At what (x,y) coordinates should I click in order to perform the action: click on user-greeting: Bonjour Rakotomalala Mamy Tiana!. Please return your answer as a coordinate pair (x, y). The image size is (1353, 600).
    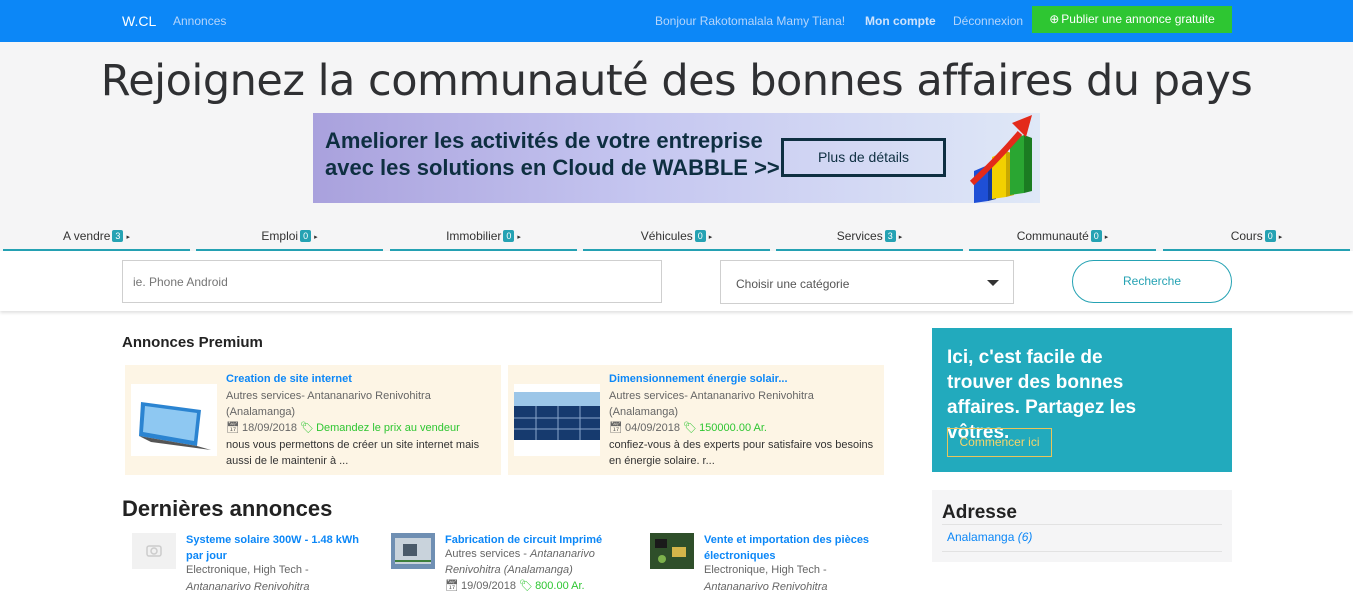
    Looking at the image, I should click on (750, 21).